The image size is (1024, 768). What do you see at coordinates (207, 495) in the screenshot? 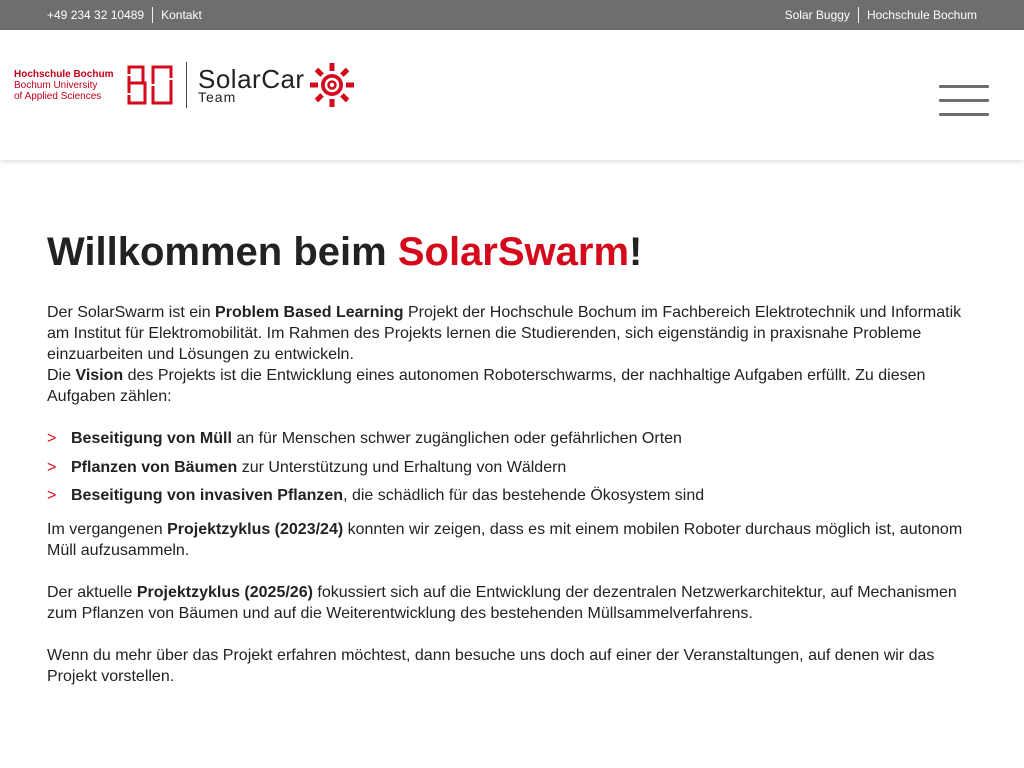
I see `bold-text: Beseitigung von invasiven Pflanzen` at bounding box center [207, 495].